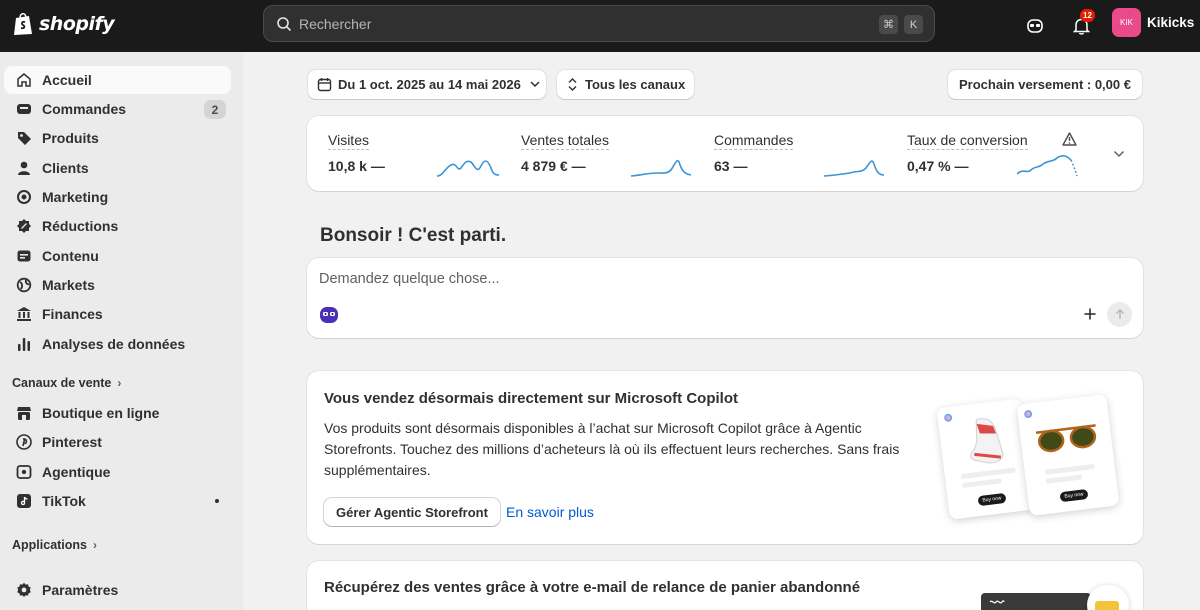 This screenshot has width=1200, height=610. I want to click on store-avatar: KIK, so click(1126, 22).